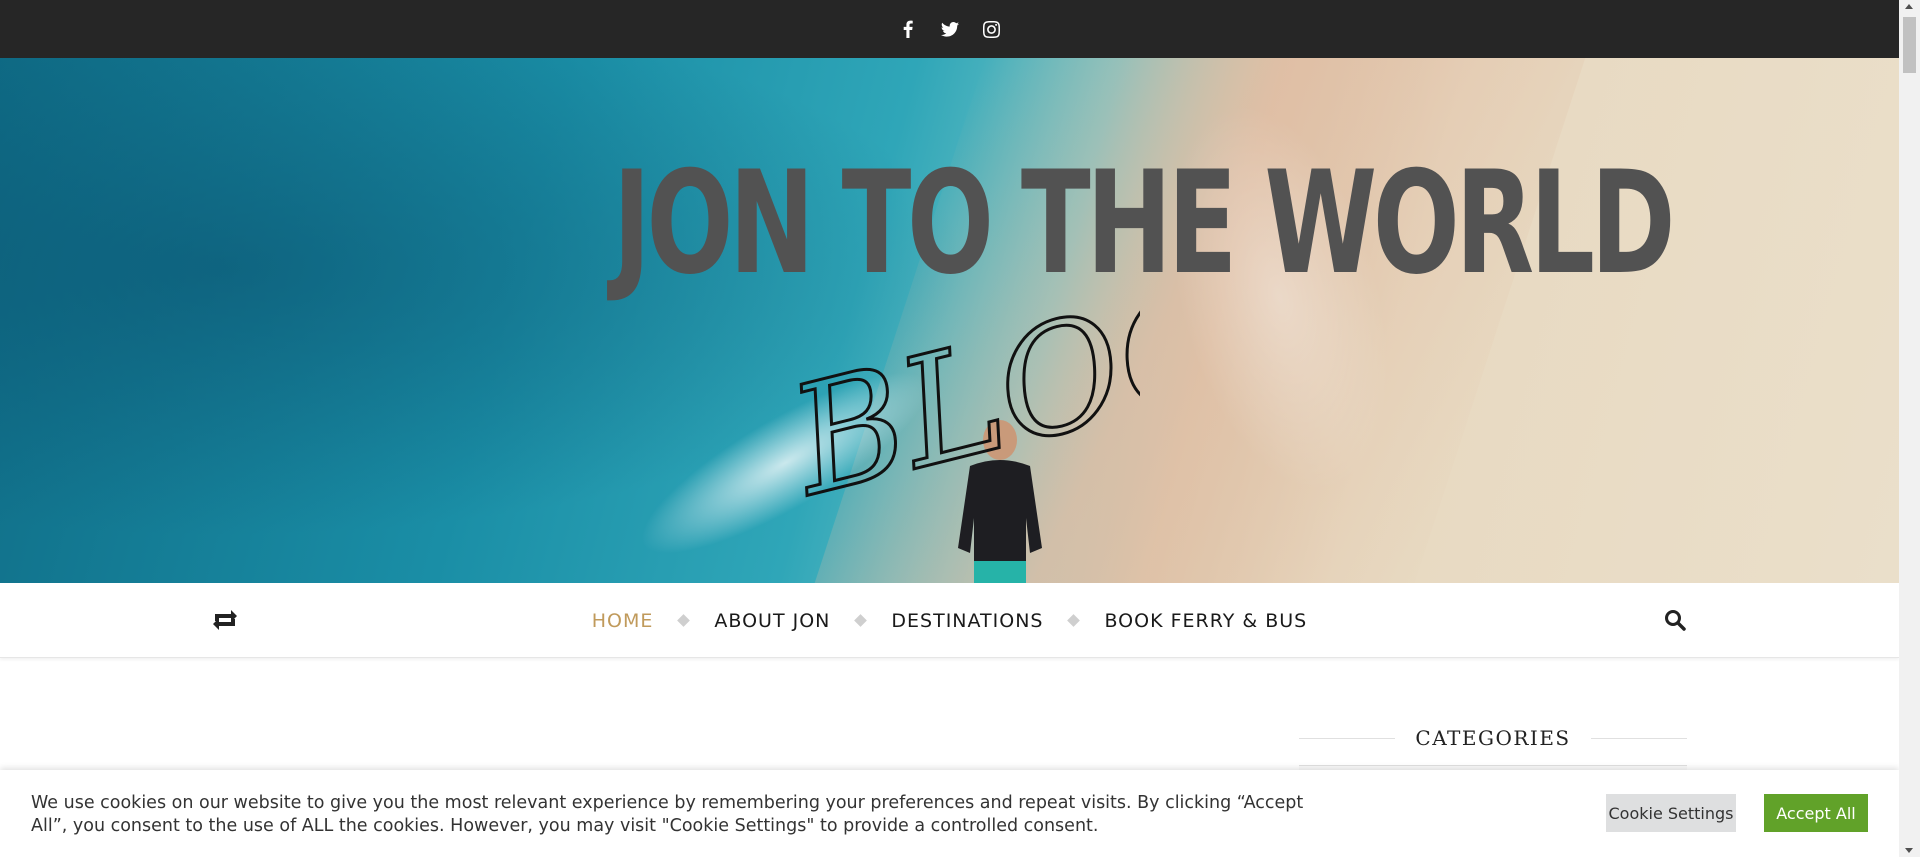  I want to click on twitter-icon, so click(950, 29).